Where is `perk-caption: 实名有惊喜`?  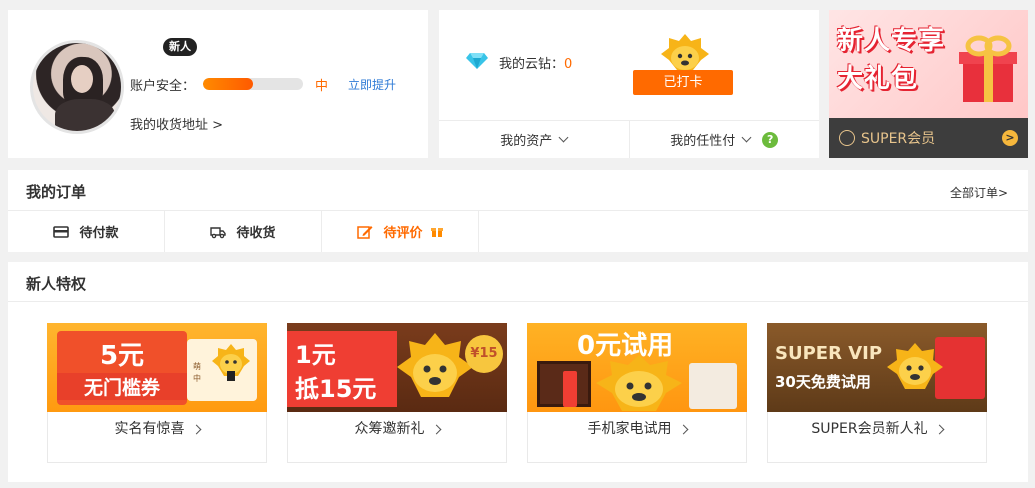
perk-caption: 实名有惊喜 is located at coordinates (157, 428).